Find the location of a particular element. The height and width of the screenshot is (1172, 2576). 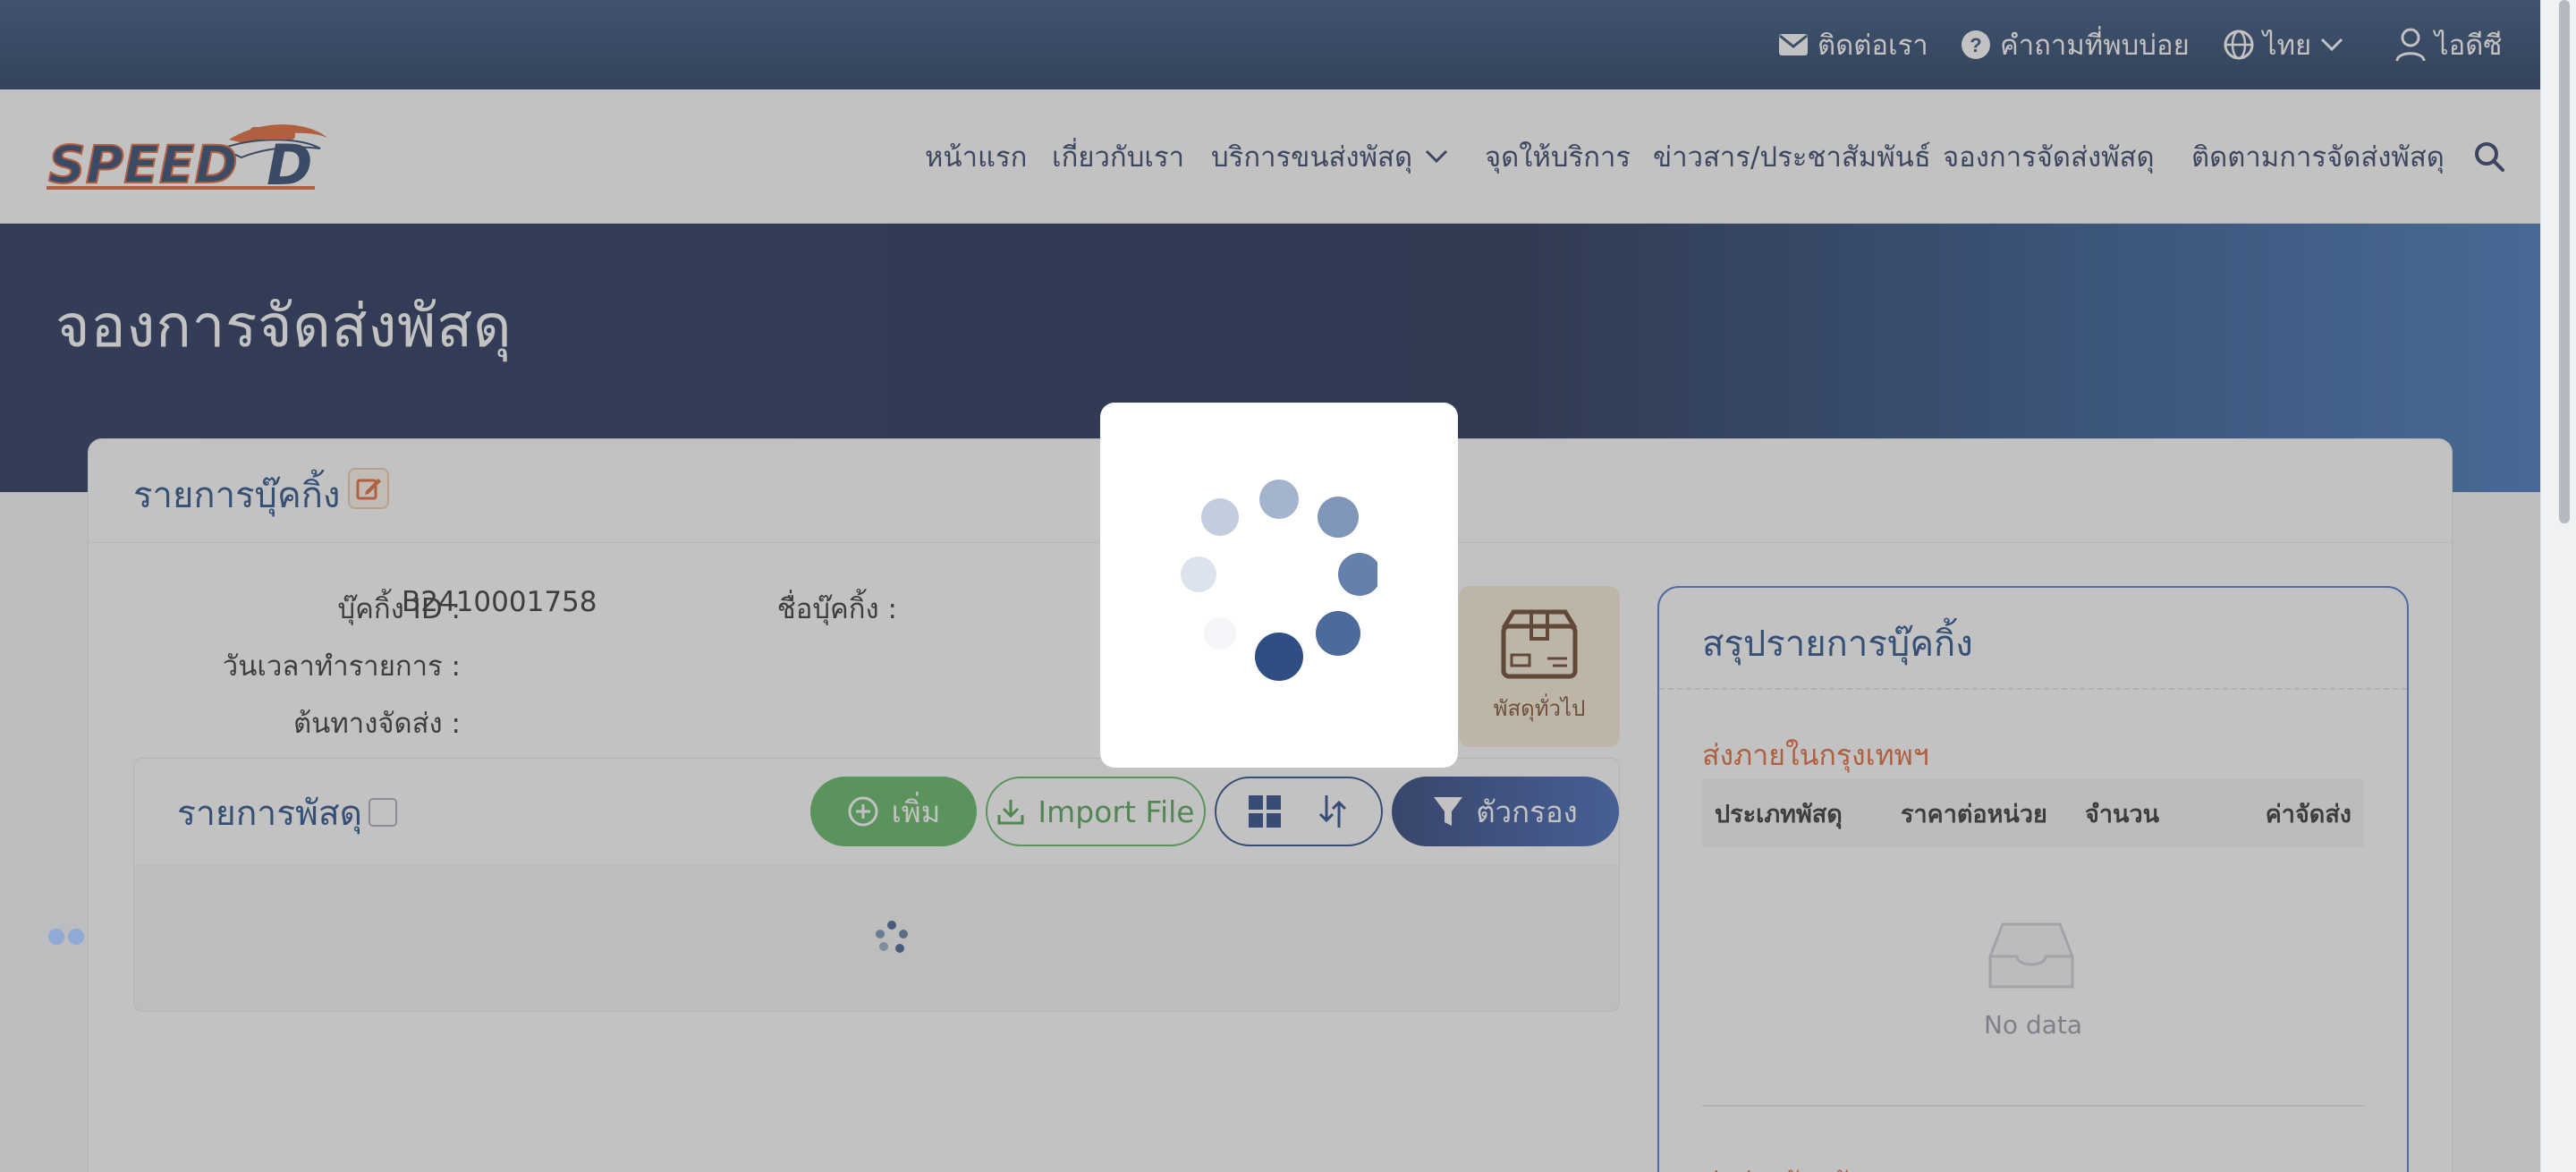

page-scrollbar-thumb is located at coordinates (2564, 262).